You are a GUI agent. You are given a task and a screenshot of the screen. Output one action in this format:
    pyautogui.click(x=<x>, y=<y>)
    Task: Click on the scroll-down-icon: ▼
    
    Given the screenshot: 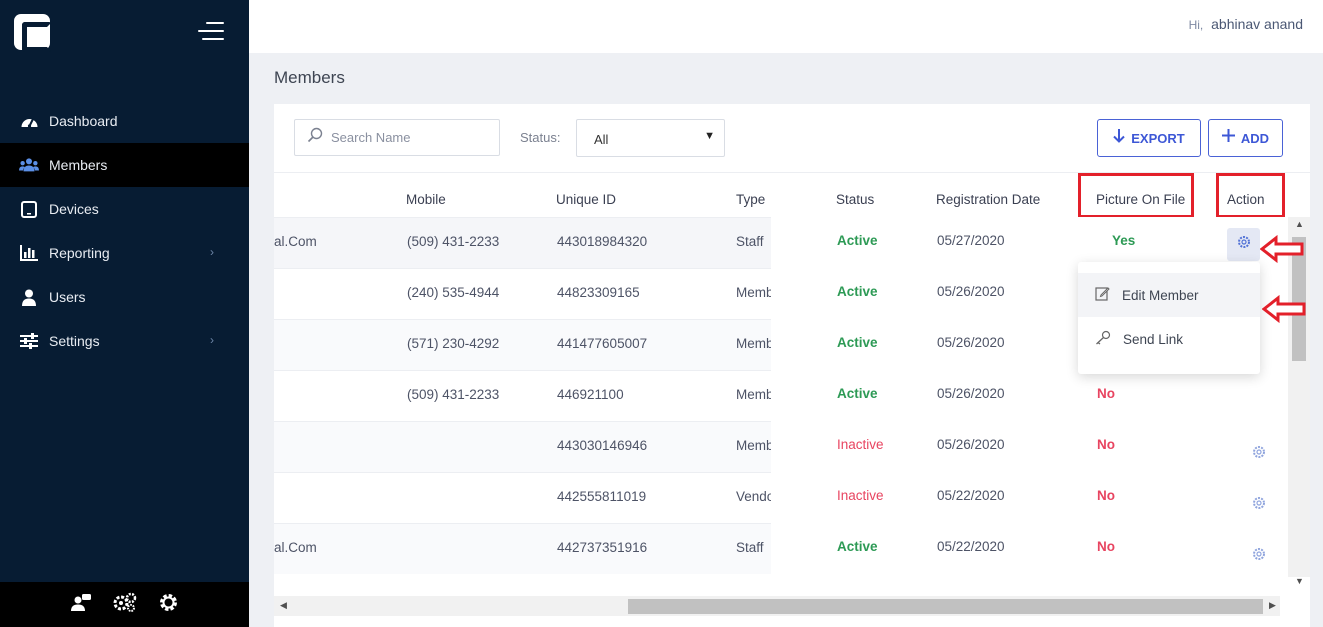 What is the action you would take?
    pyautogui.click(x=1299, y=581)
    